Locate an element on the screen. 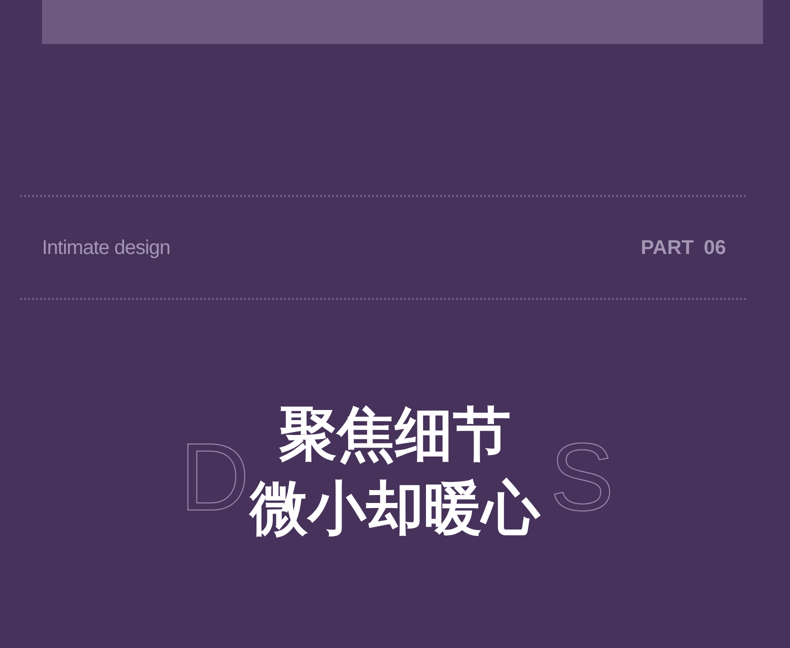  section-subtitle: Intimate design is located at coordinates (106, 248).